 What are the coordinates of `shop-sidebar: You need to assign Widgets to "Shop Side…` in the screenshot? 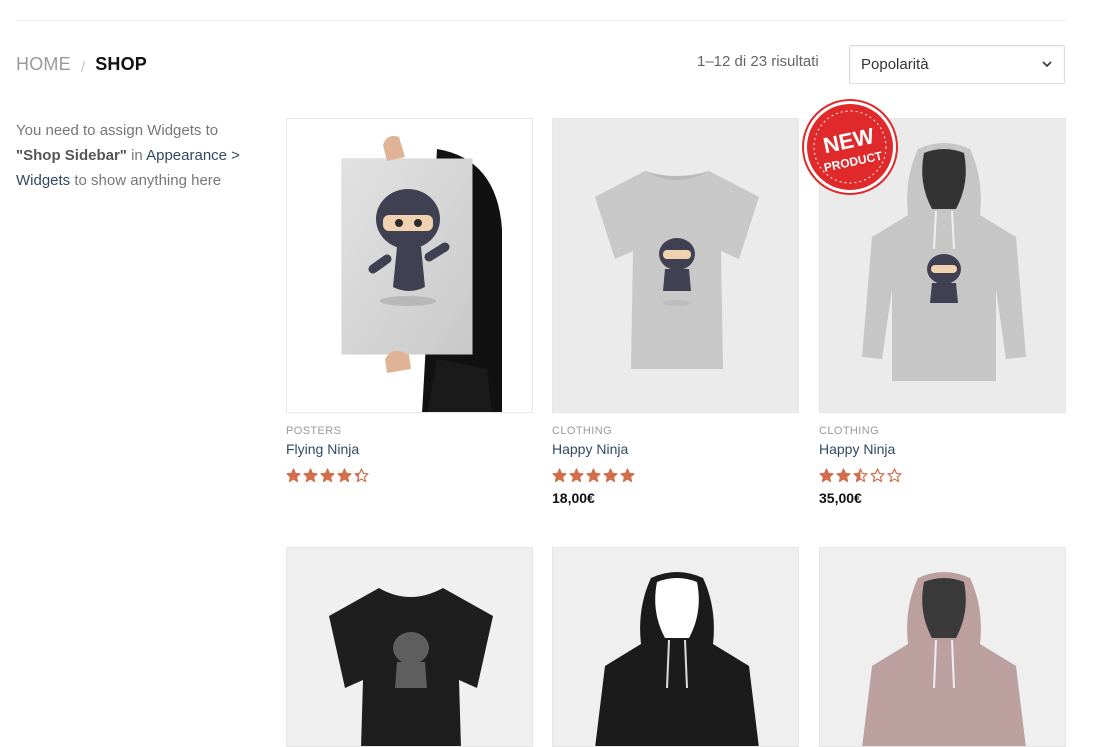 It's located at (136, 155).